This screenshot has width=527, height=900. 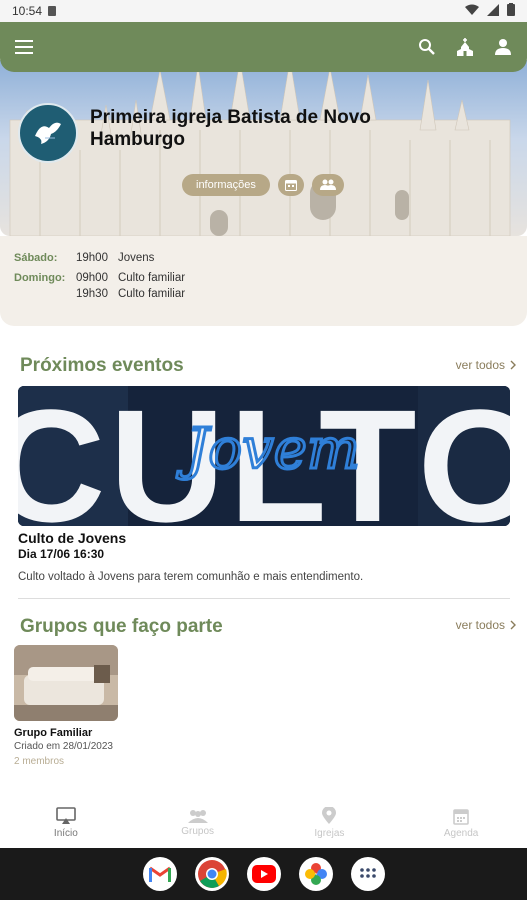 I want to click on group-members-count: 2 membros, so click(x=39, y=761).